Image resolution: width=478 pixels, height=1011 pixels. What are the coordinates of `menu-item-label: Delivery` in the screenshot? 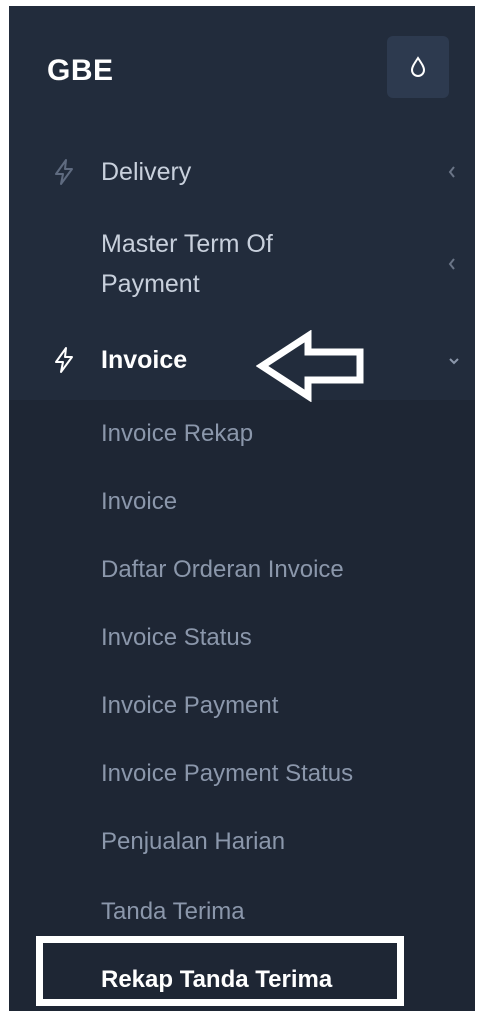 It's located at (146, 172).